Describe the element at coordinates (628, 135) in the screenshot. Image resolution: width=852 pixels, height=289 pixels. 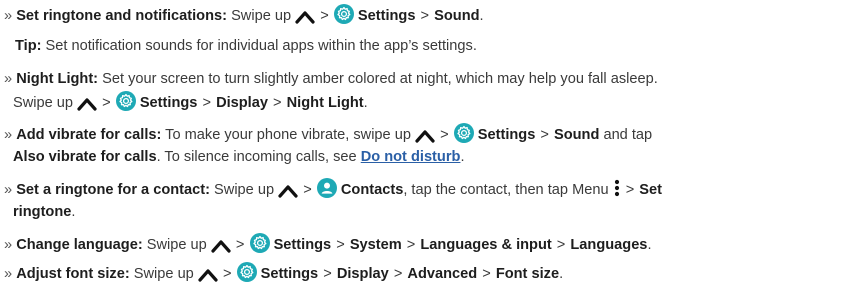
I see `text: and tap` at that location.